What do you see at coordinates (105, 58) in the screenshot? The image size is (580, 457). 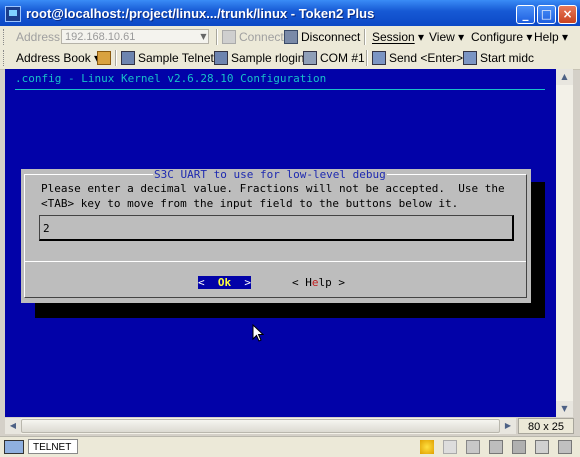 I see `address-book-icon` at bounding box center [105, 58].